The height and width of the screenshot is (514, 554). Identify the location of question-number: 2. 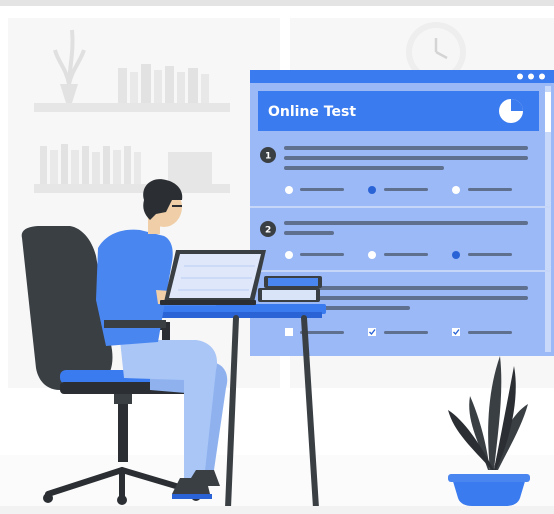
(268, 231).